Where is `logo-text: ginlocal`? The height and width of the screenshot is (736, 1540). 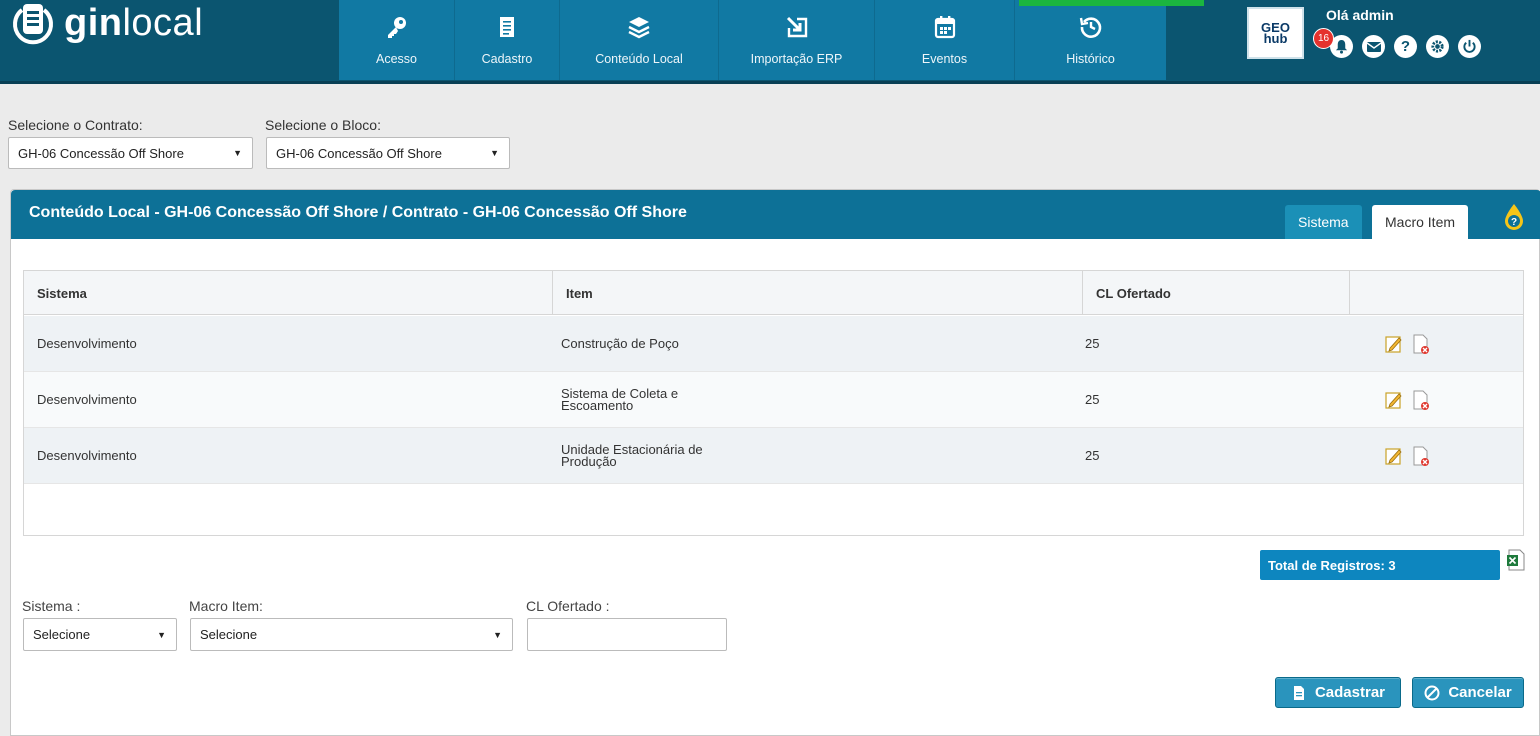 logo-text: ginlocal is located at coordinates (134, 22).